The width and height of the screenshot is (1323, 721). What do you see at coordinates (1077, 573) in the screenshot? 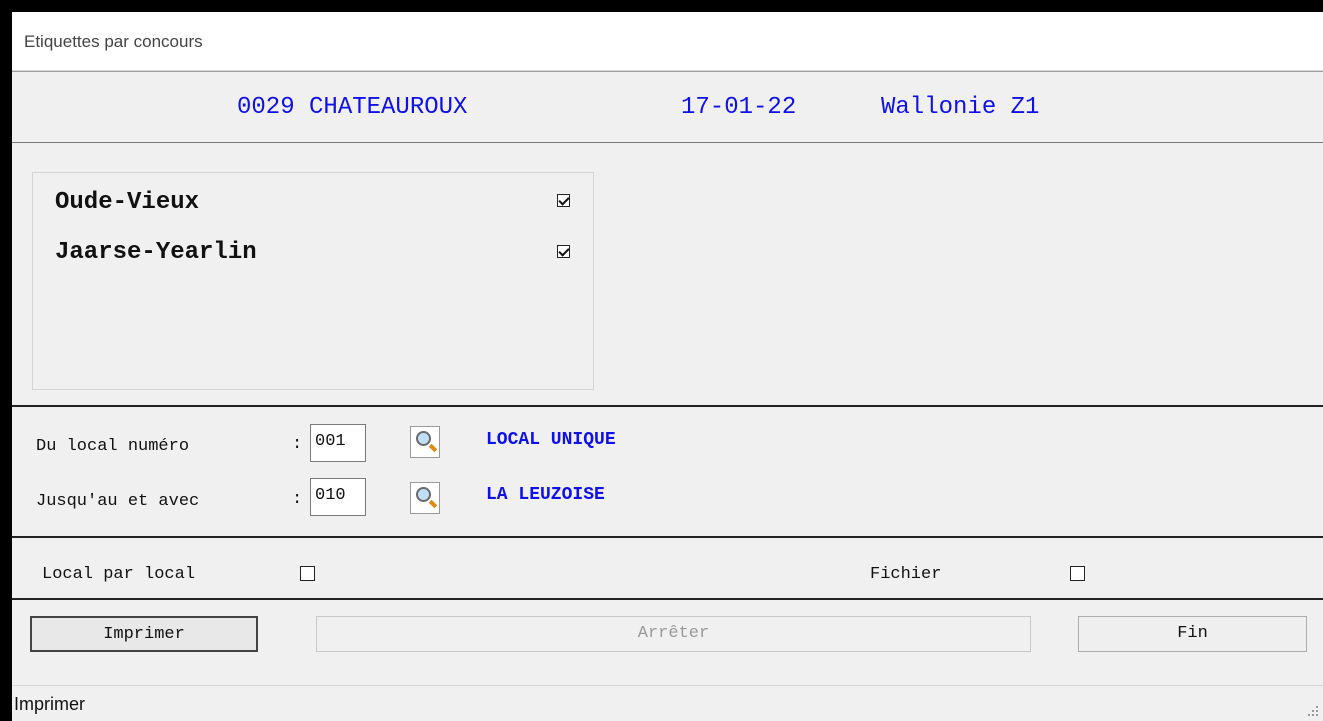
I see `fichier-checkbox` at bounding box center [1077, 573].